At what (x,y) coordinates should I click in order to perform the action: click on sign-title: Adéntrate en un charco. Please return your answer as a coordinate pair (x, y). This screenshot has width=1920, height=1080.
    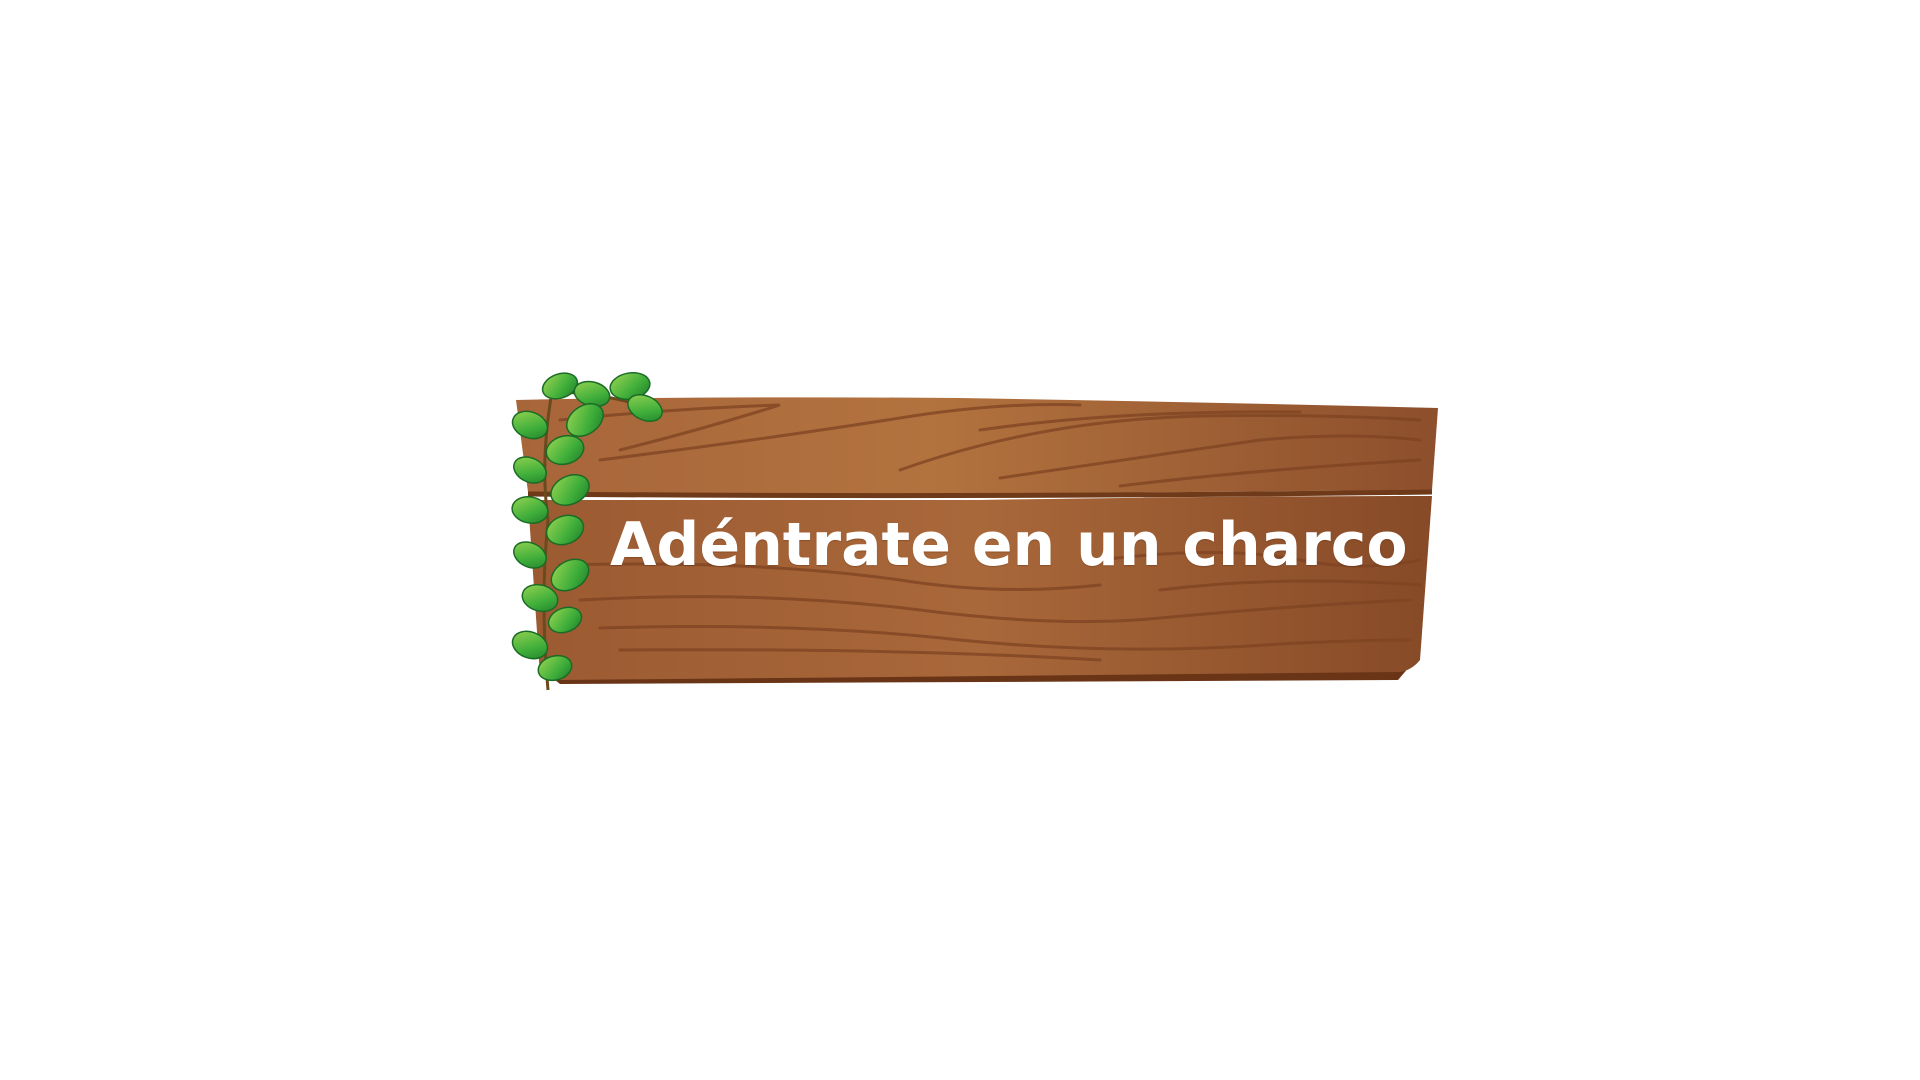
    Looking at the image, I should click on (1009, 545).